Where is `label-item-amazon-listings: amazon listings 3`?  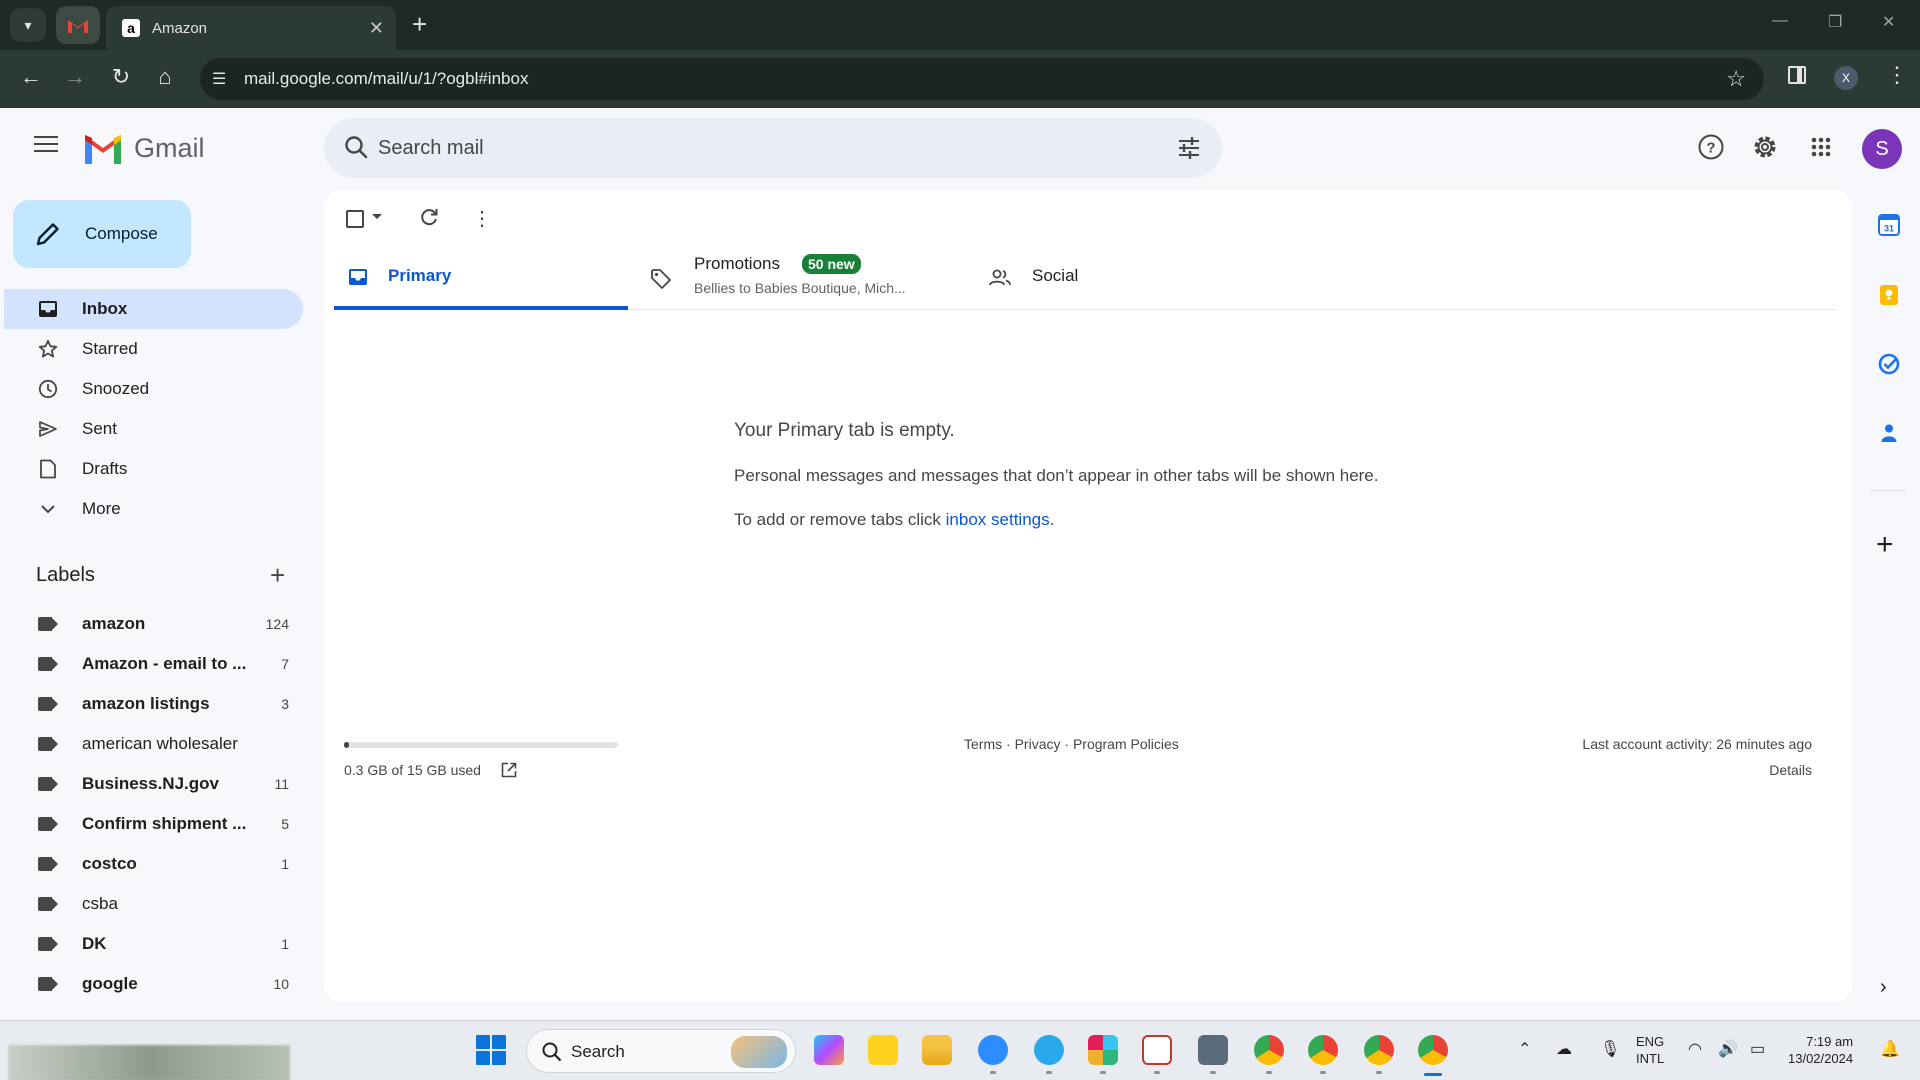 label-item-amazon-listings: amazon listings 3 is located at coordinates (151, 704).